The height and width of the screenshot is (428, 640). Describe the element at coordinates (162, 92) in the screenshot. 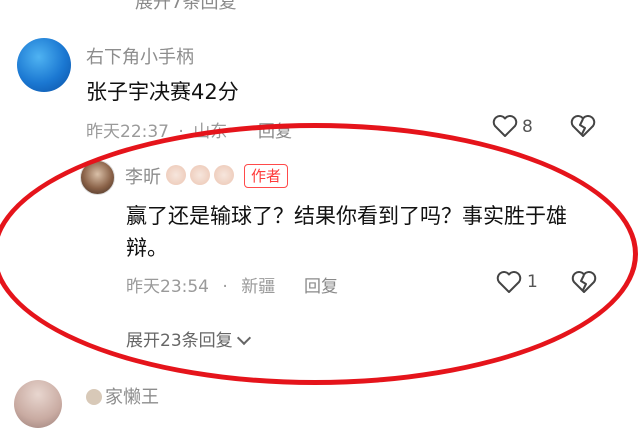

I see `comment-text: 张子宇决赛42分` at that location.